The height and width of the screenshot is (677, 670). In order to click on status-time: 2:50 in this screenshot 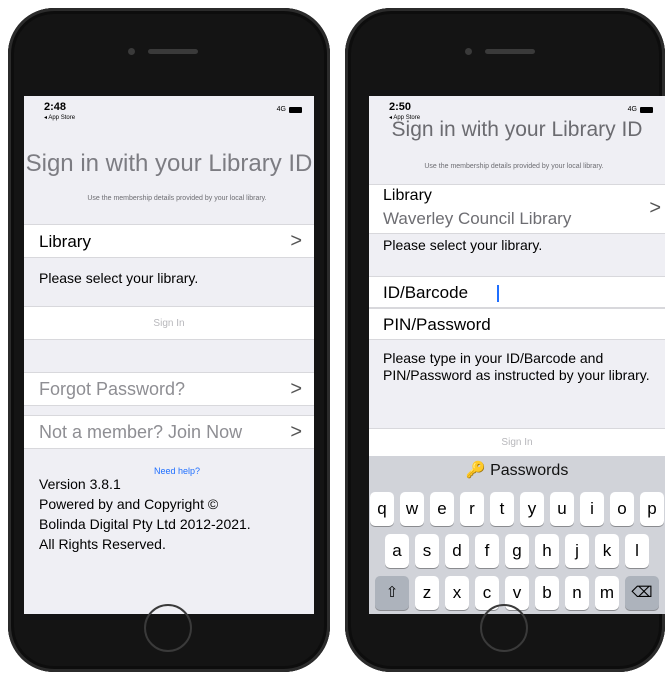, I will do `click(400, 107)`.